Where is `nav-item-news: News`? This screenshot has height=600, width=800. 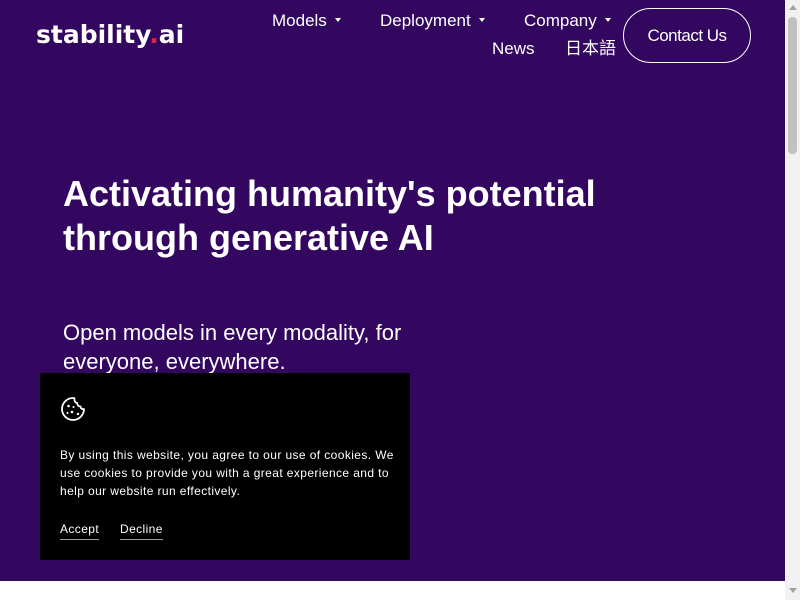
nav-item-news: News is located at coordinates (513, 49).